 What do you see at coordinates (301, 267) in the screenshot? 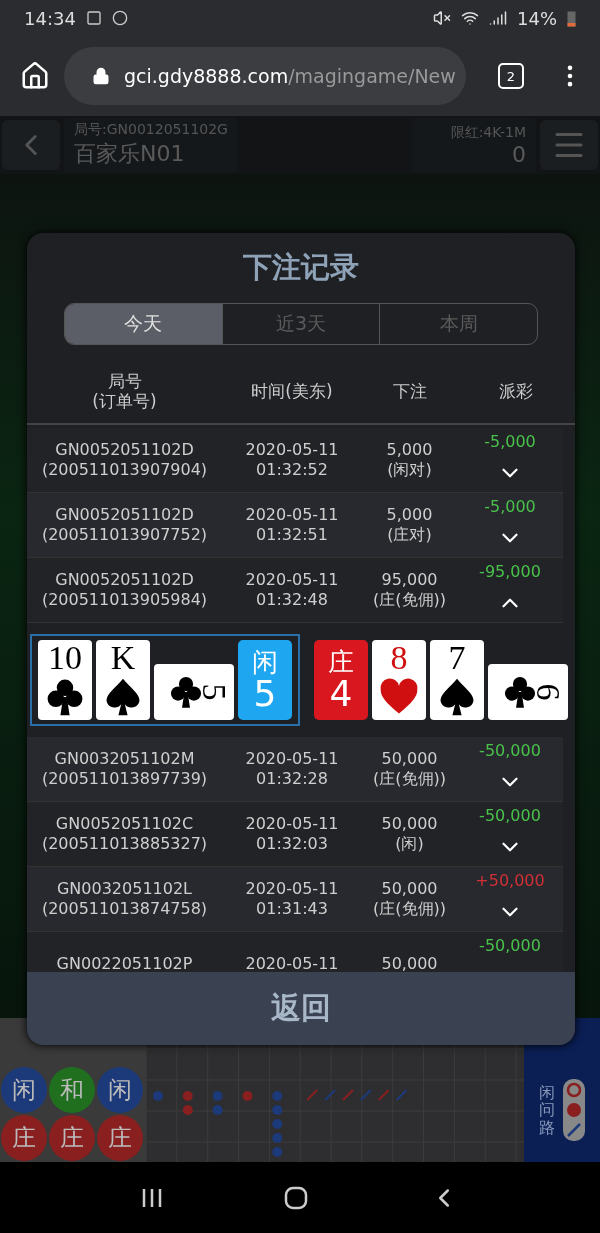
I see `dialog-title: 下注记录` at bounding box center [301, 267].